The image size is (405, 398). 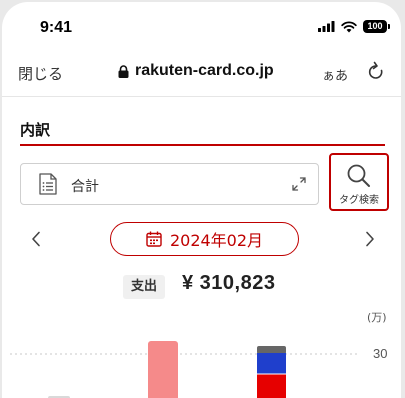 What do you see at coordinates (36, 239) in the screenshot?
I see `chevron-left-icon` at bounding box center [36, 239].